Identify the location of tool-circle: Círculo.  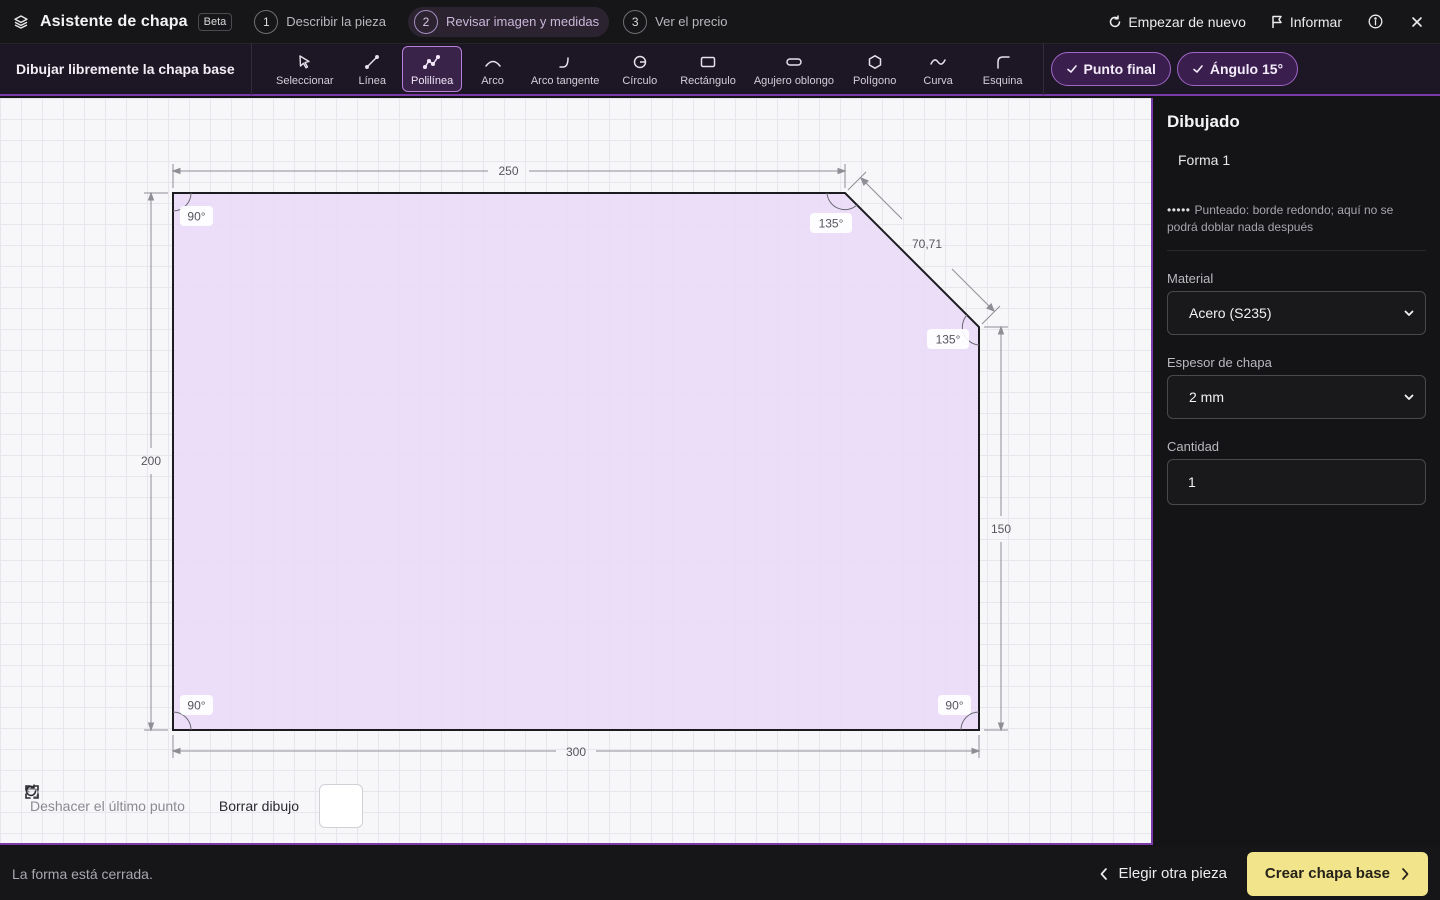
(639, 69).